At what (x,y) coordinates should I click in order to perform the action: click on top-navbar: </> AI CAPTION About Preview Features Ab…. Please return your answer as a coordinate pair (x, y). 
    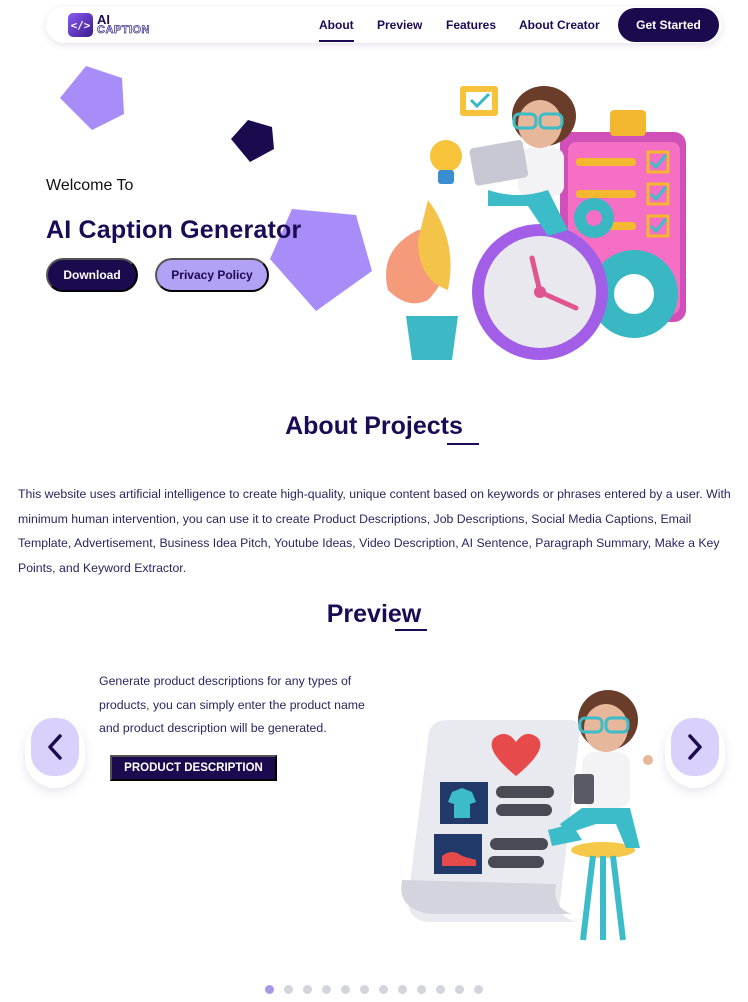
    Looking at the image, I should click on (384, 25).